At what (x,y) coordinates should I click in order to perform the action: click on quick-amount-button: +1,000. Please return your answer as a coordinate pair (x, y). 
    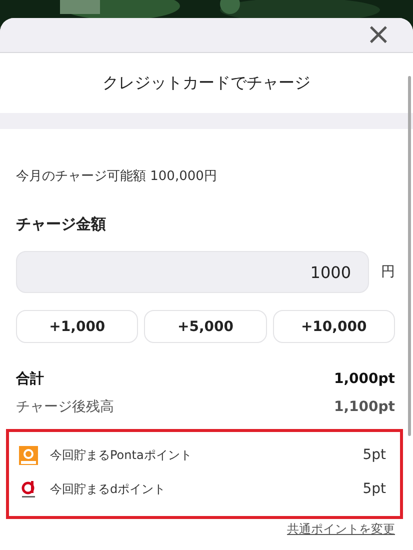
    Looking at the image, I should click on (77, 326).